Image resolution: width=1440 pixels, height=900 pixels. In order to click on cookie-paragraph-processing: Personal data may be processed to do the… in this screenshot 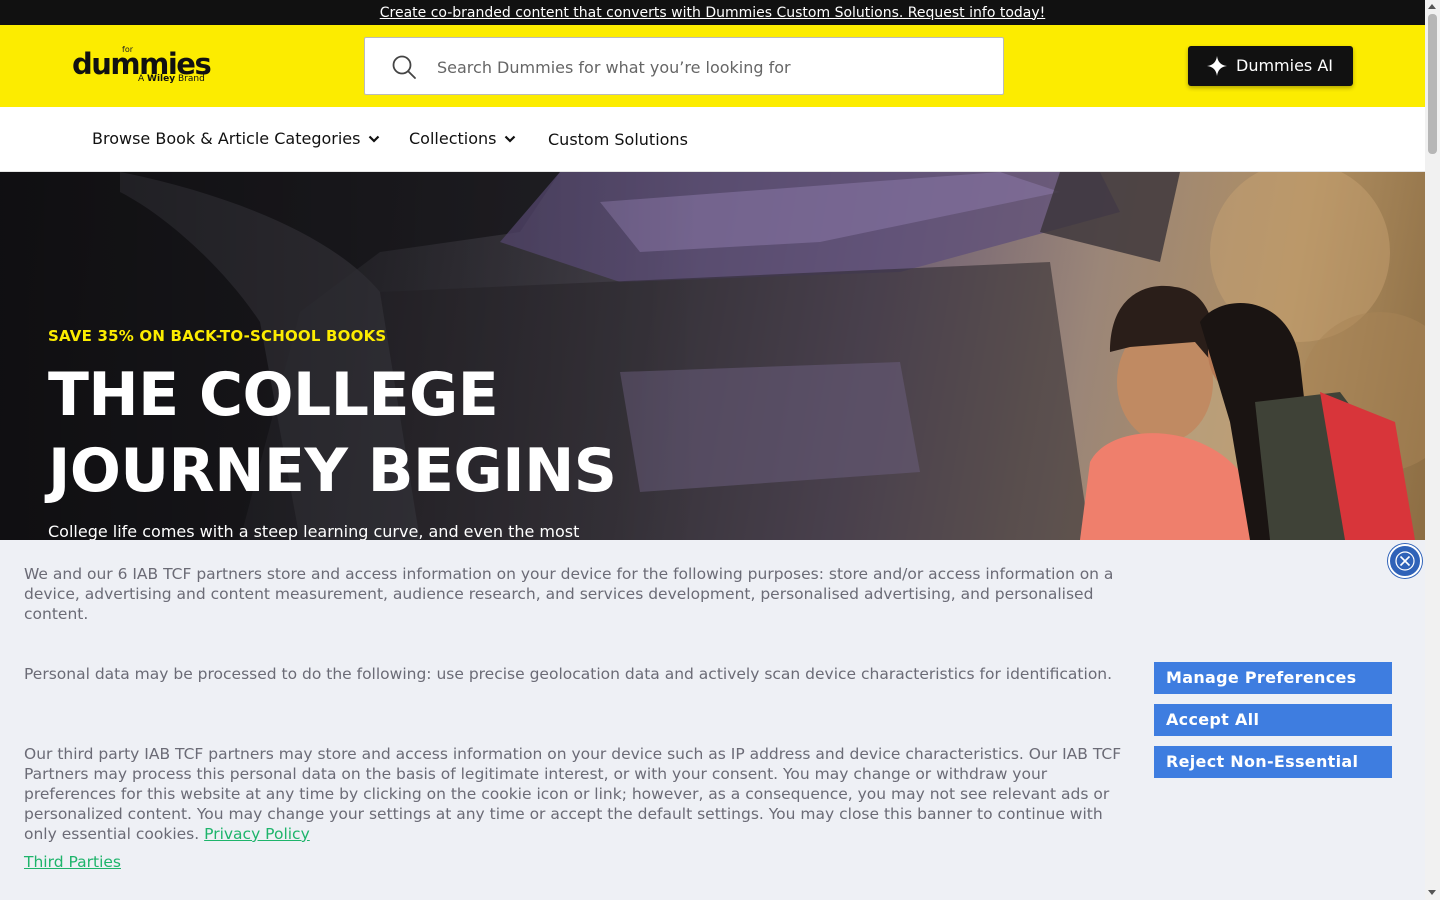, I will do `click(568, 674)`.